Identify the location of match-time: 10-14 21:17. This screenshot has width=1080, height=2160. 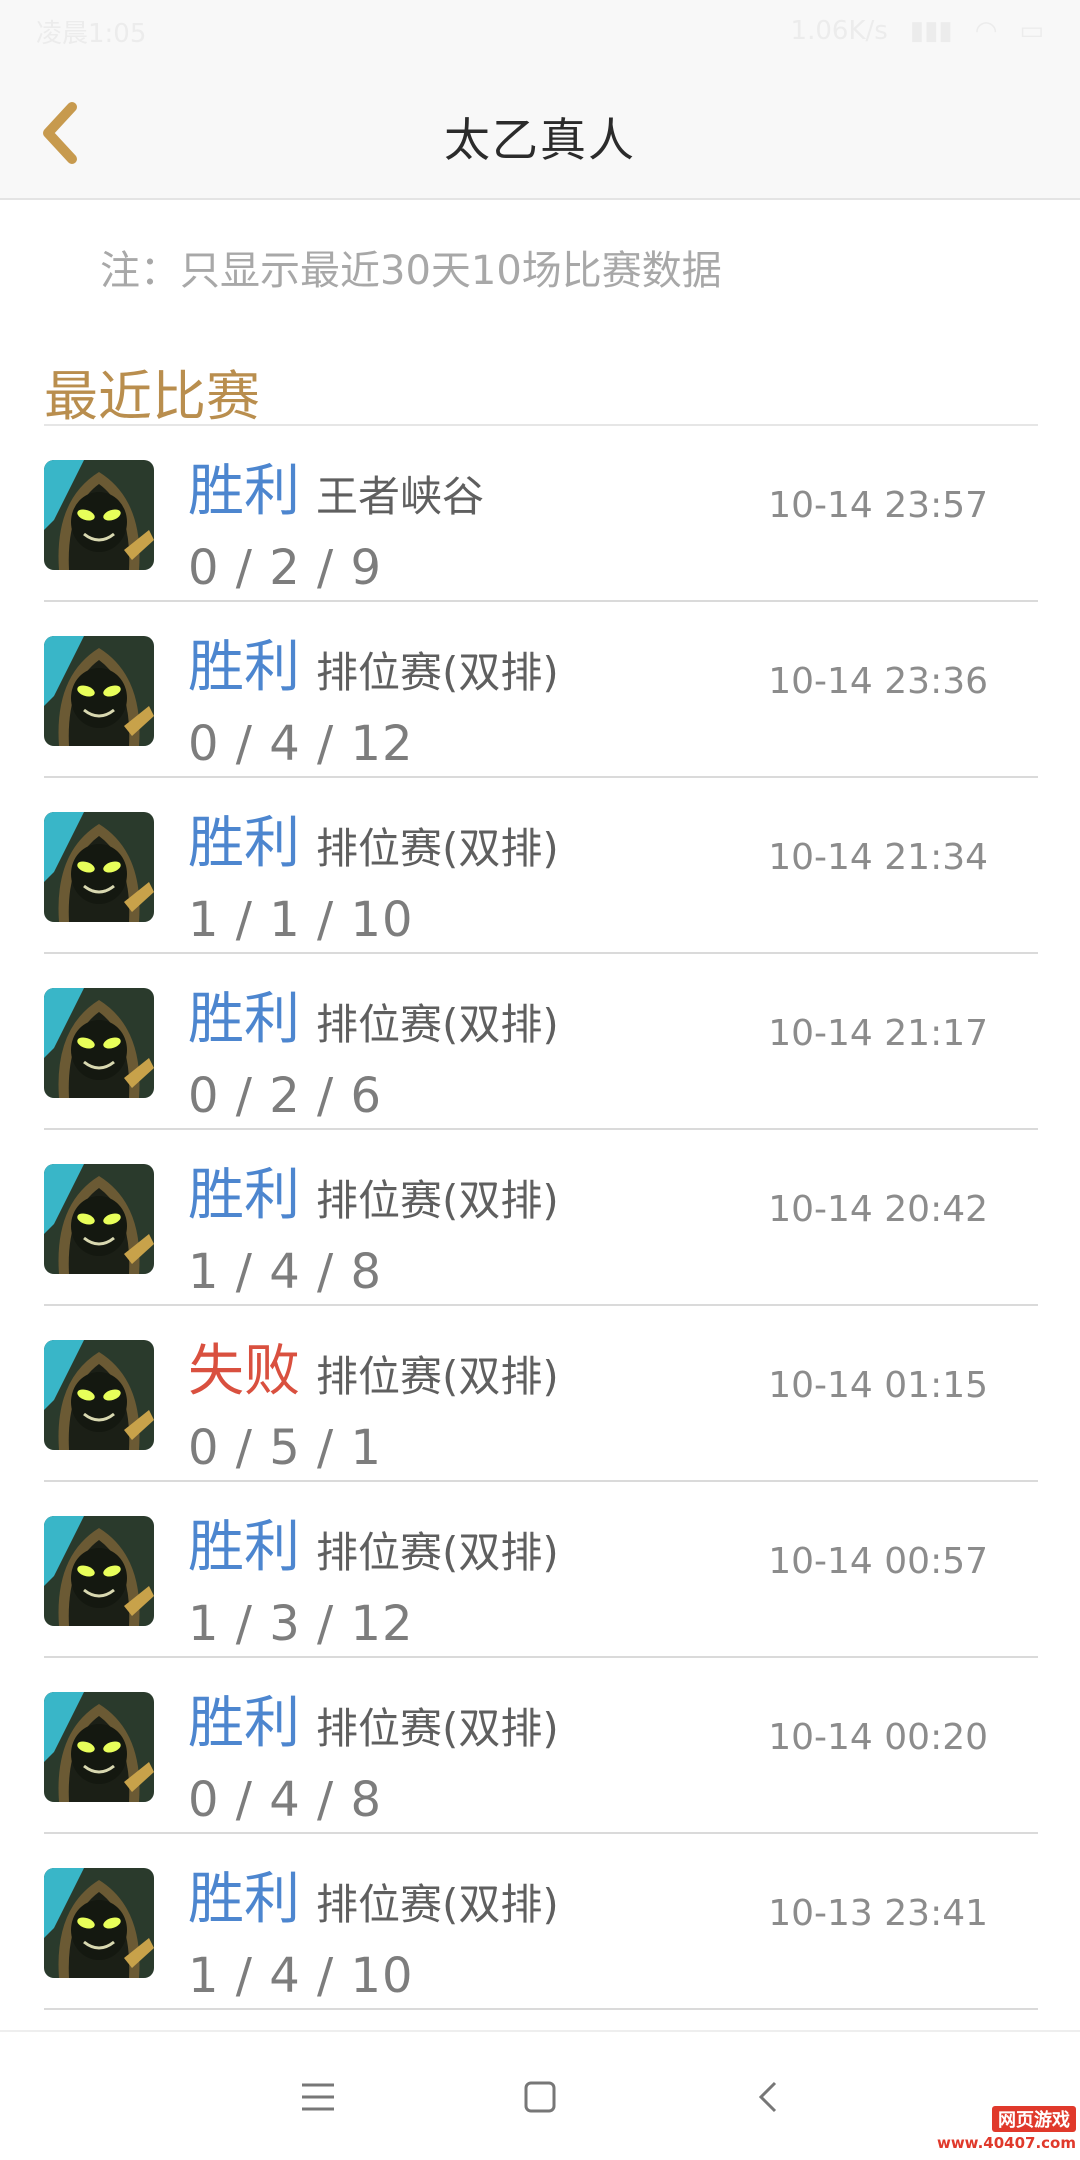
(878, 1033).